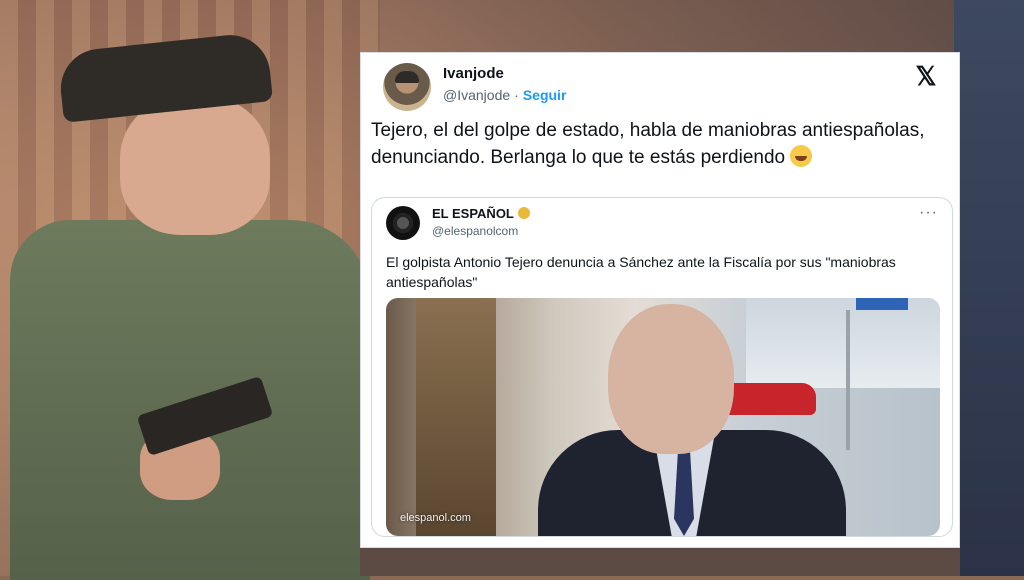  I want to click on more-options-icon: ···, so click(928, 213).